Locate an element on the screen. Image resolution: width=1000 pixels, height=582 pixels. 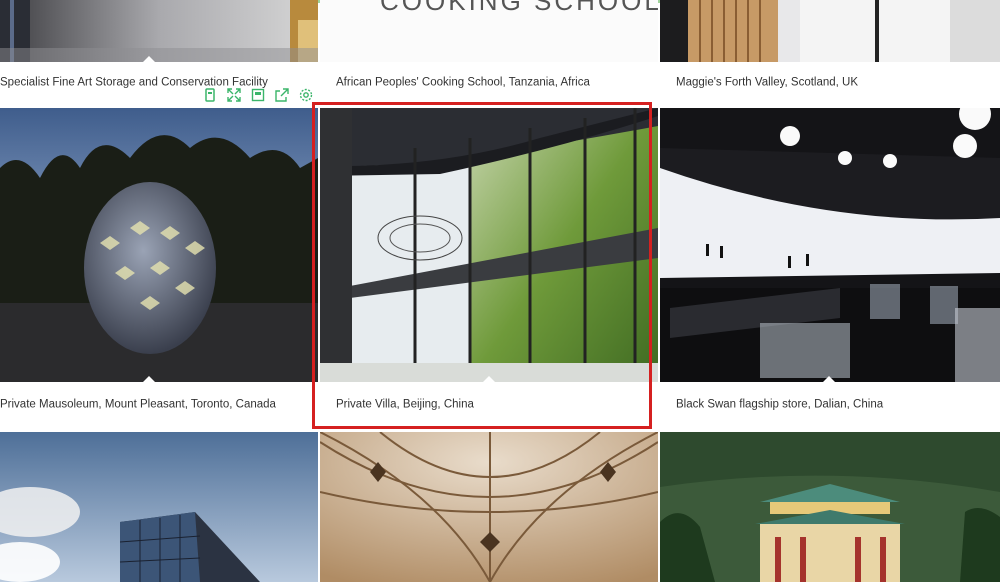
project-image-vaulted-ceiling is located at coordinates (489, 507).